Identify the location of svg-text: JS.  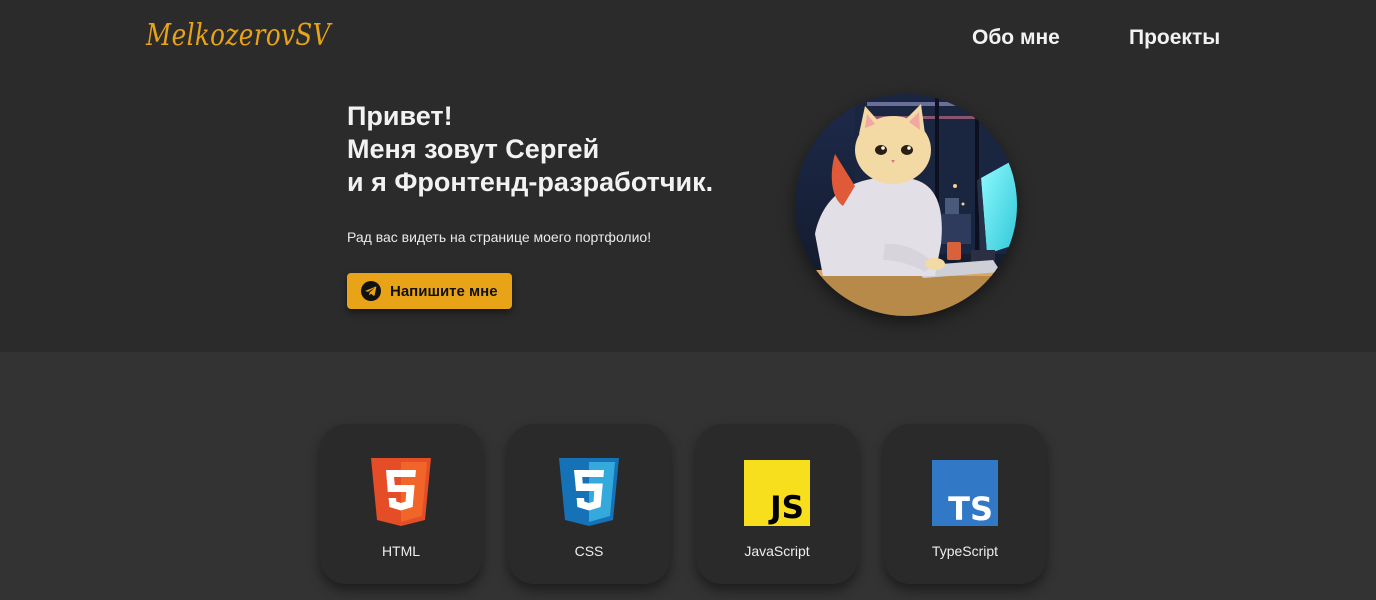
(786, 508).